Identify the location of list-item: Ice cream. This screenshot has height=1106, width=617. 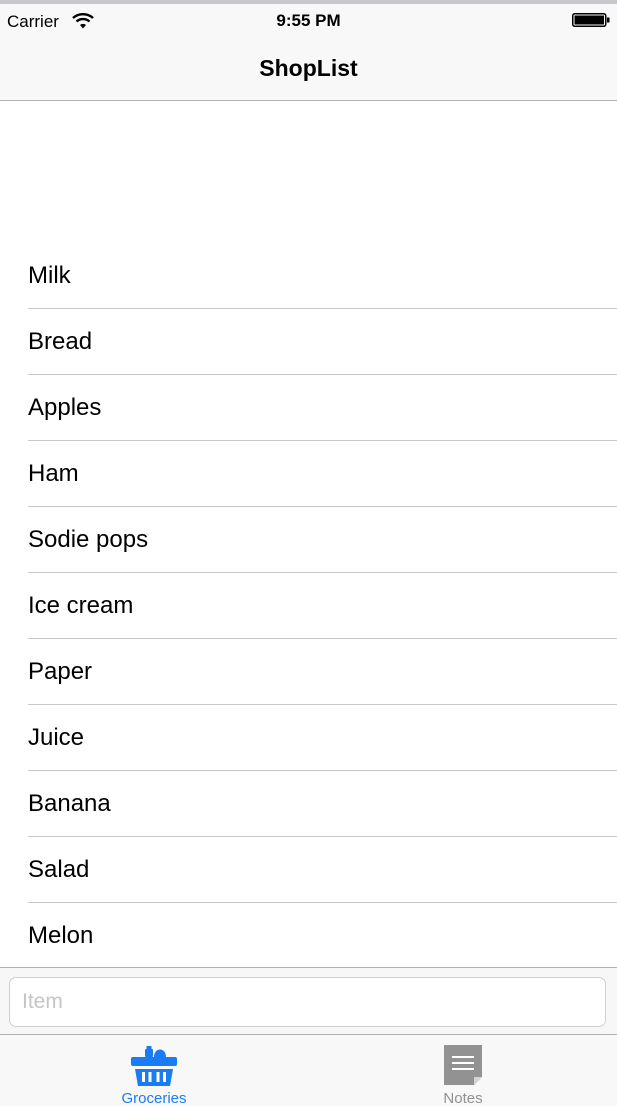
(308, 606).